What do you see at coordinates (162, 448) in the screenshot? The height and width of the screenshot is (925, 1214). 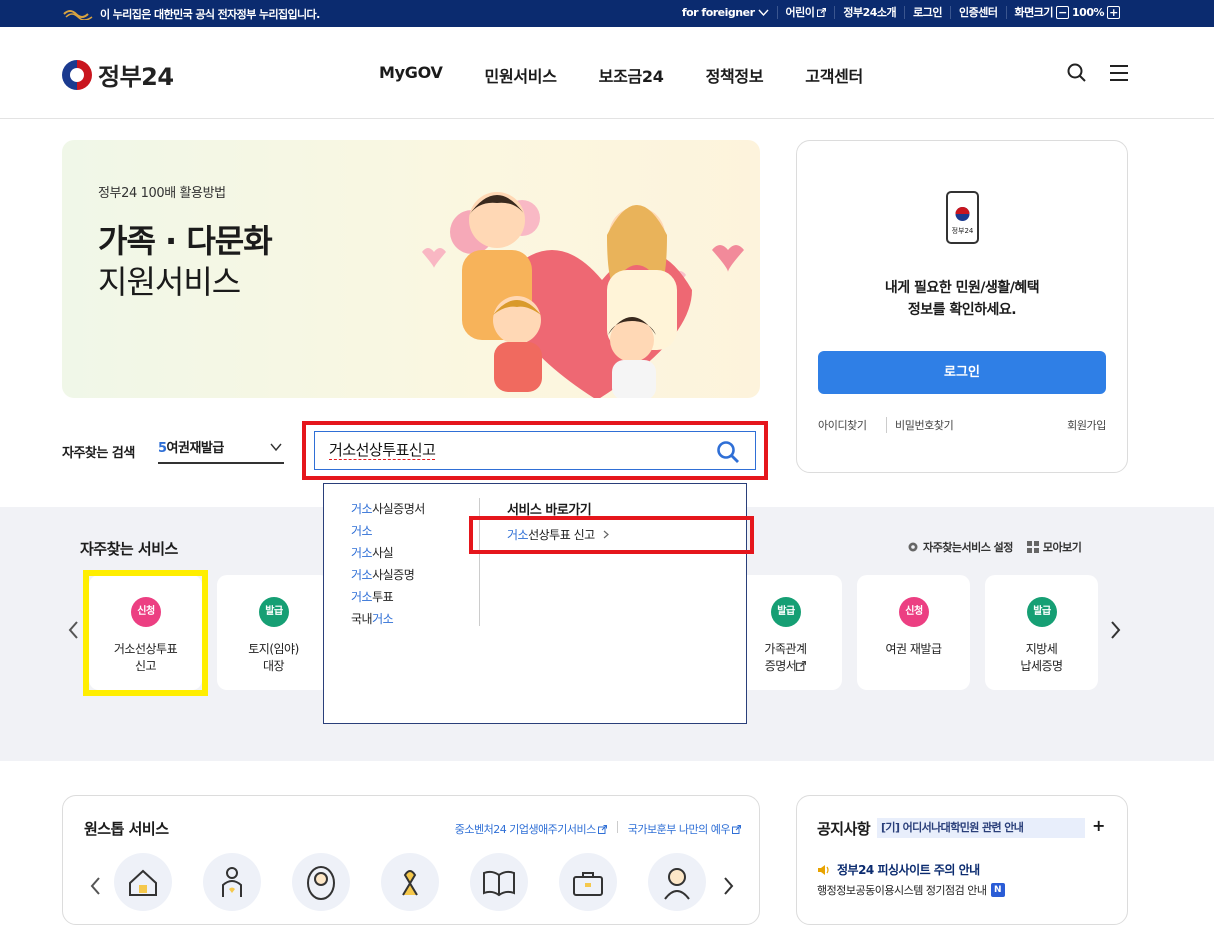 I see `frequent-search-rank: 5` at bounding box center [162, 448].